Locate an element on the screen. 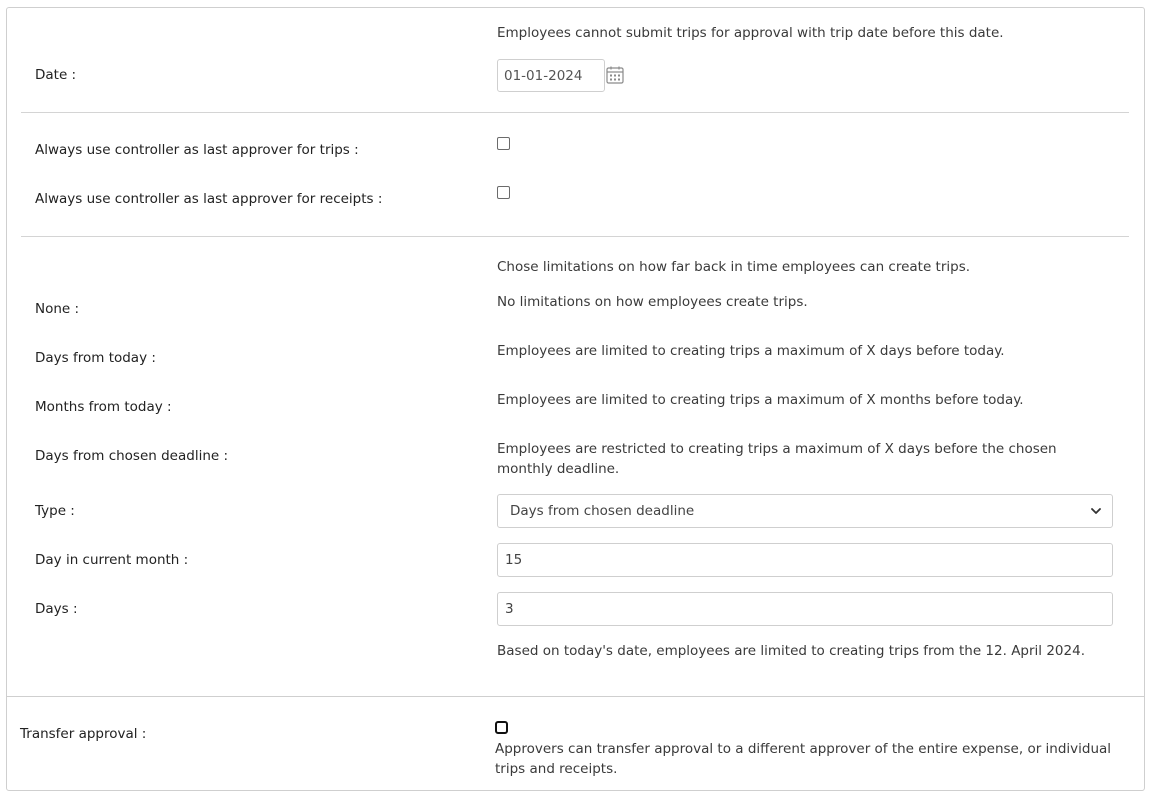 The width and height of the screenshot is (1153, 798). type-label: Type : is located at coordinates (55, 511).